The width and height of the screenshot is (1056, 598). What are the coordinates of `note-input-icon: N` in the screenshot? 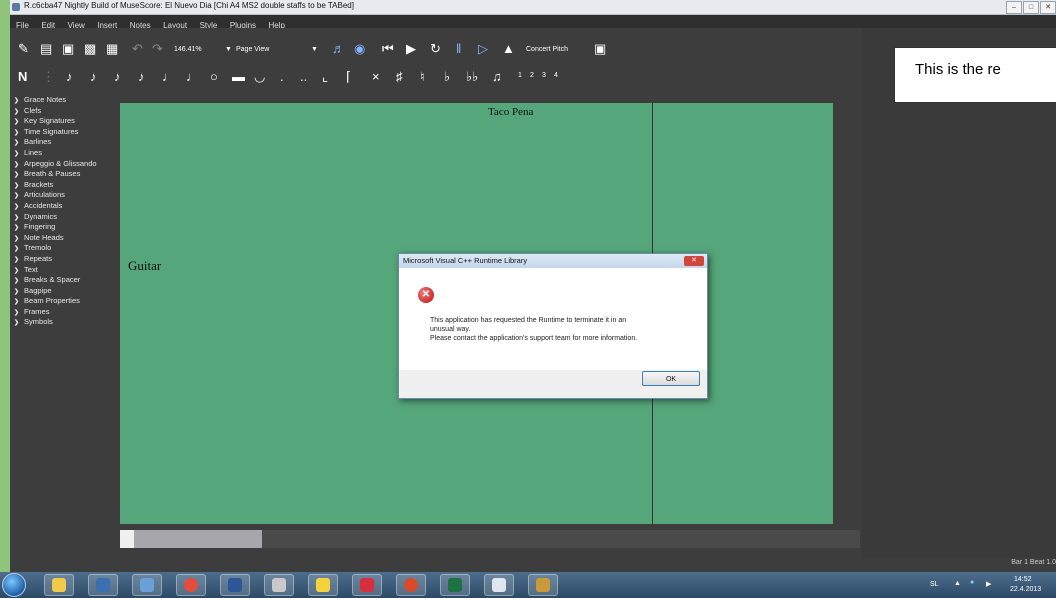 It's located at (22, 77).